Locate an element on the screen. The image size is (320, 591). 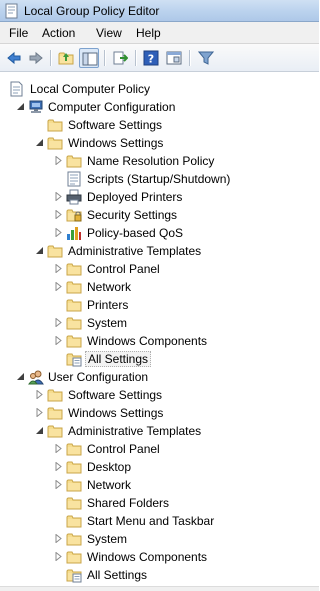
tree-item-scripts: Scripts (Startup/Shutdown) is located at coordinates (159, 179).